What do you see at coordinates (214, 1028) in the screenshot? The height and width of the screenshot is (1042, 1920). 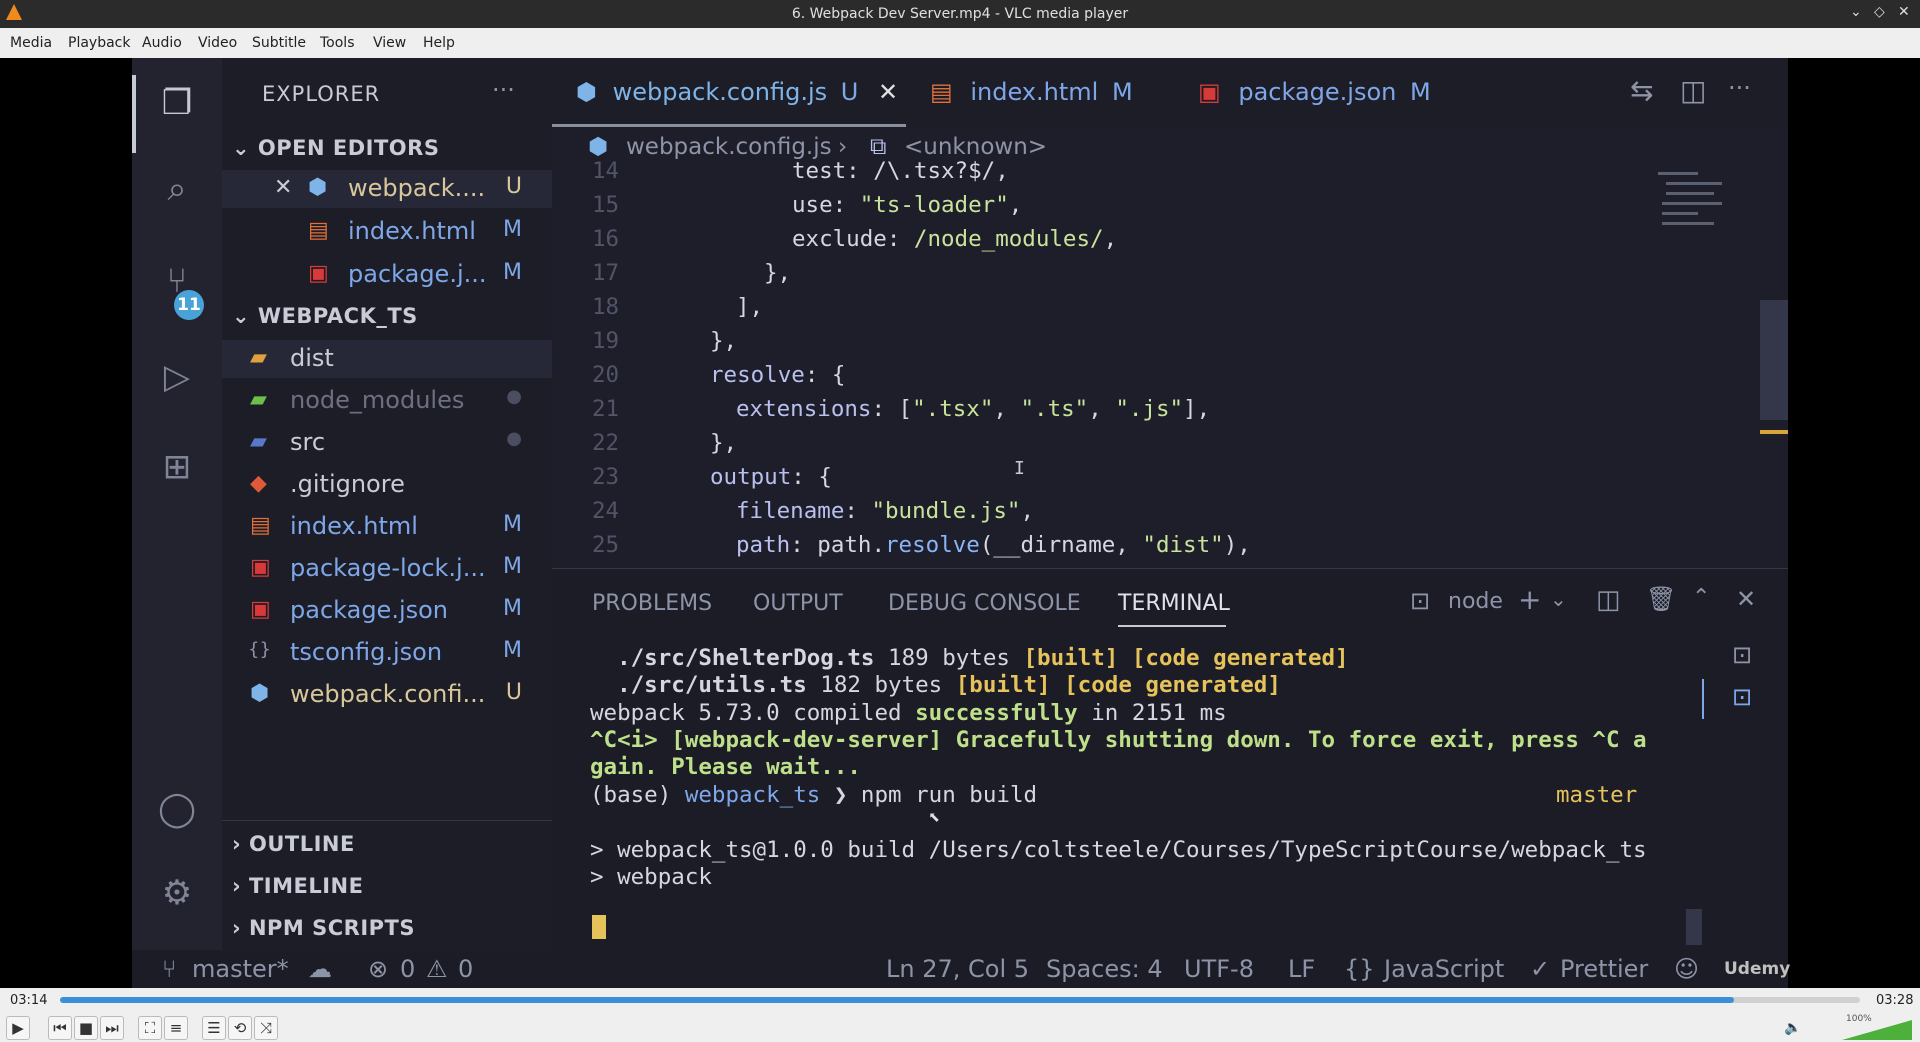 I see `playlist-button: ☰` at bounding box center [214, 1028].